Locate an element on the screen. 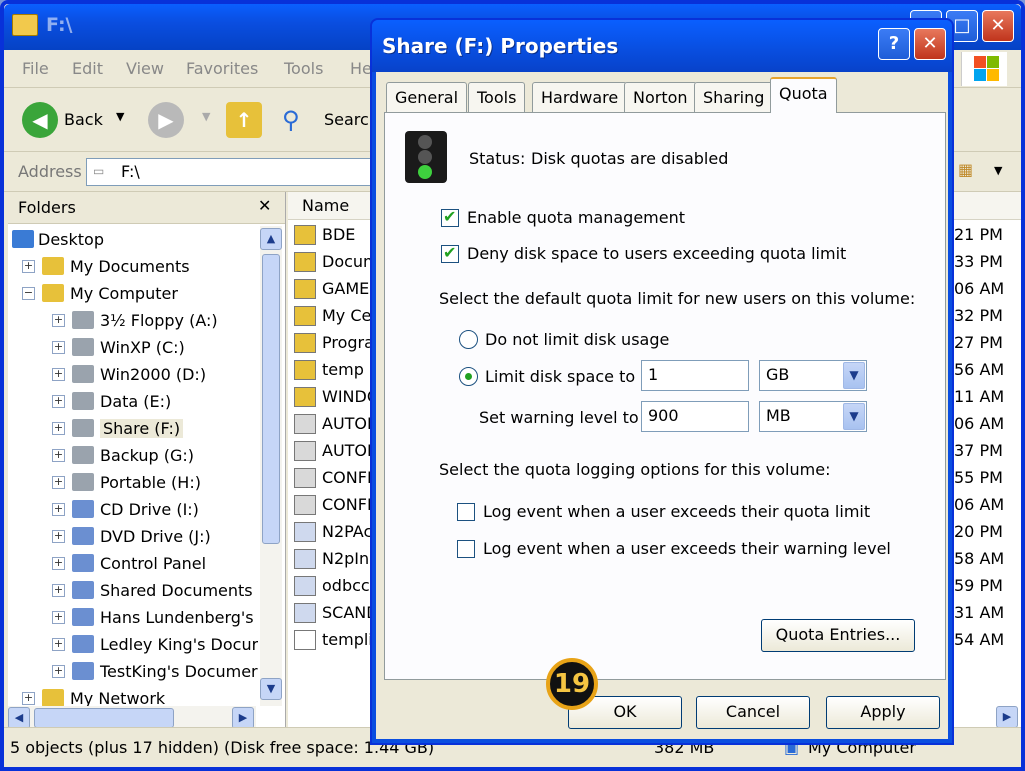  forward-dropdown-icon: ▼ is located at coordinates (206, 116).